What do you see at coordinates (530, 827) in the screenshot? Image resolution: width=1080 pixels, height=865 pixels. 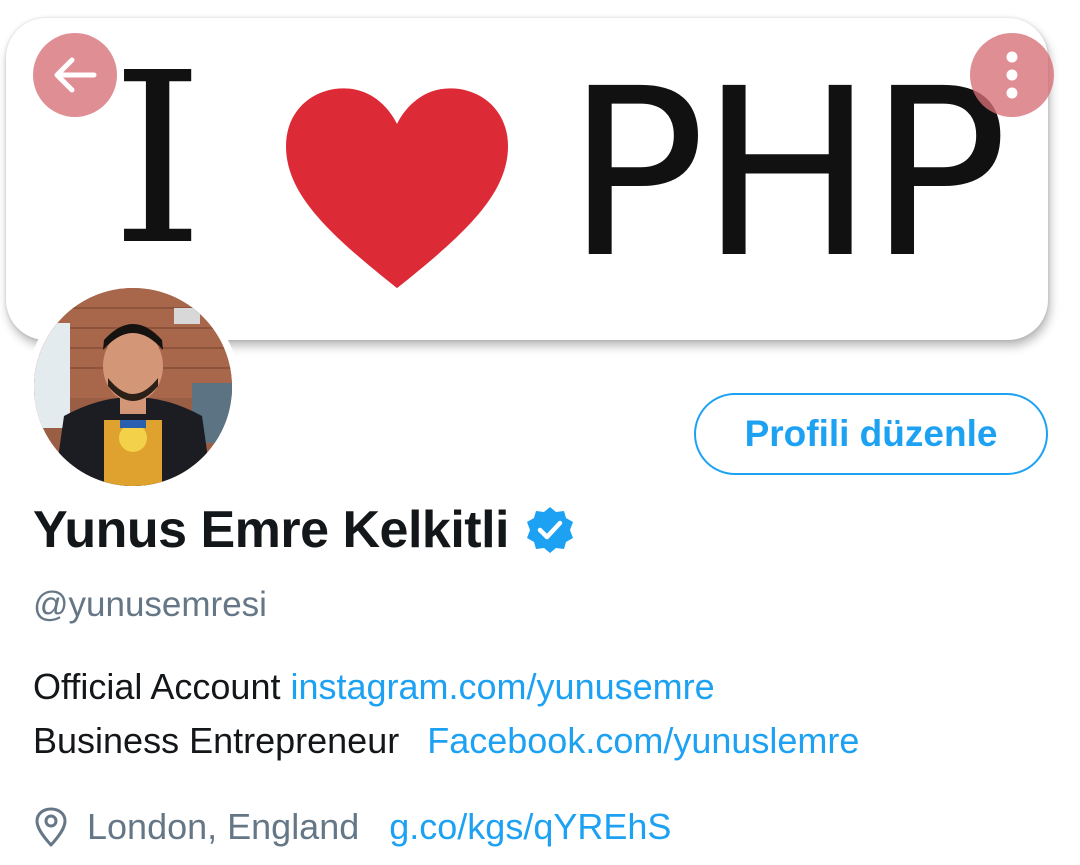 I see `website-link: g.co/kgs/qYREhS` at bounding box center [530, 827].